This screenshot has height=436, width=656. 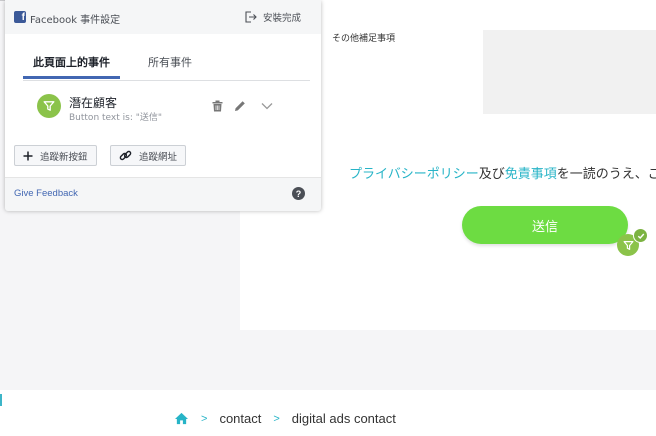 I want to click on other-notes-textarea, so click(x=569, y=72).